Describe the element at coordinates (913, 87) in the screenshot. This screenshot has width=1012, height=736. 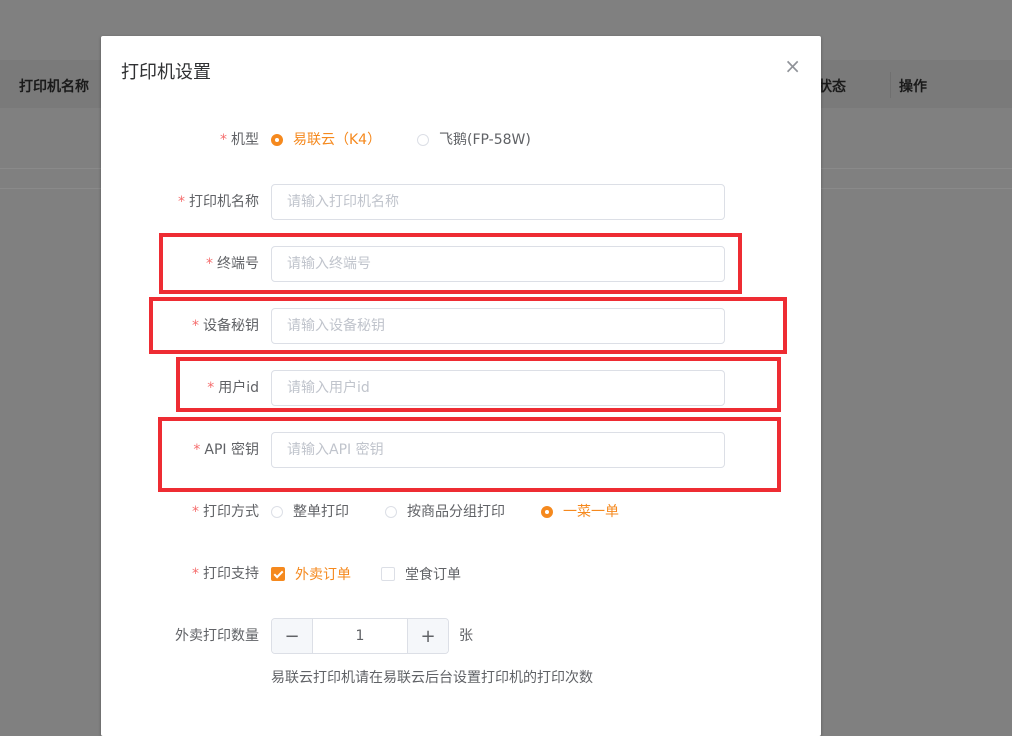
I see `column-actions: 操作` at that location.